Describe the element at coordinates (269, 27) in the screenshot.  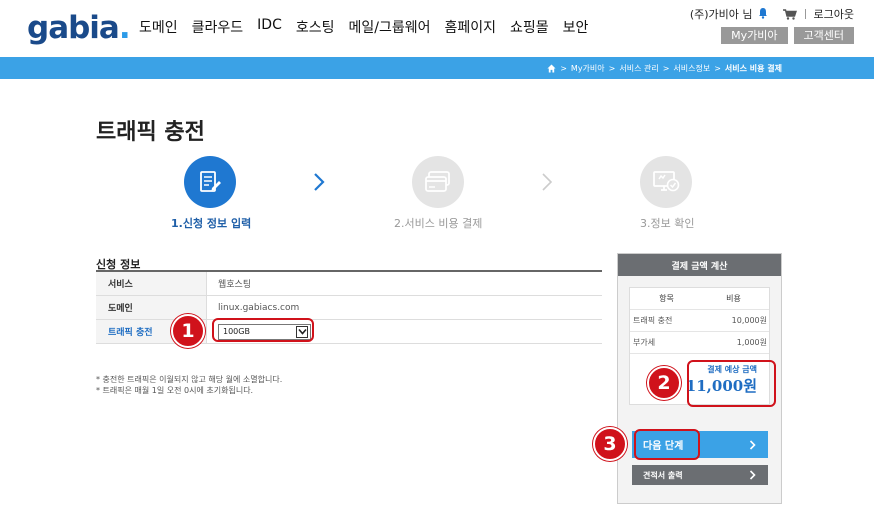
I see `nav-item-idc: IDC` at that location.